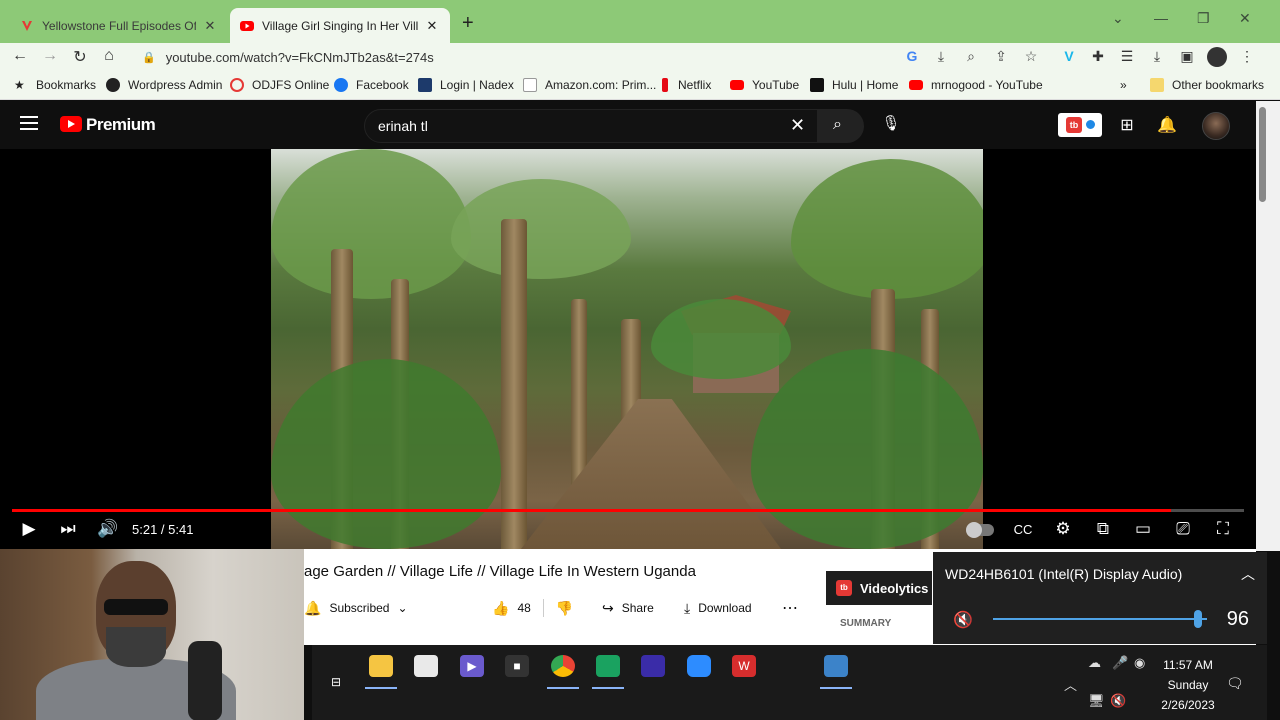 The width and height of the screenshot is (1280, 720). Describe the element at coordinates (356, 608) in the screenshot. I see `subscribe-button: 🔔 Subscribed ⌄` at that location.